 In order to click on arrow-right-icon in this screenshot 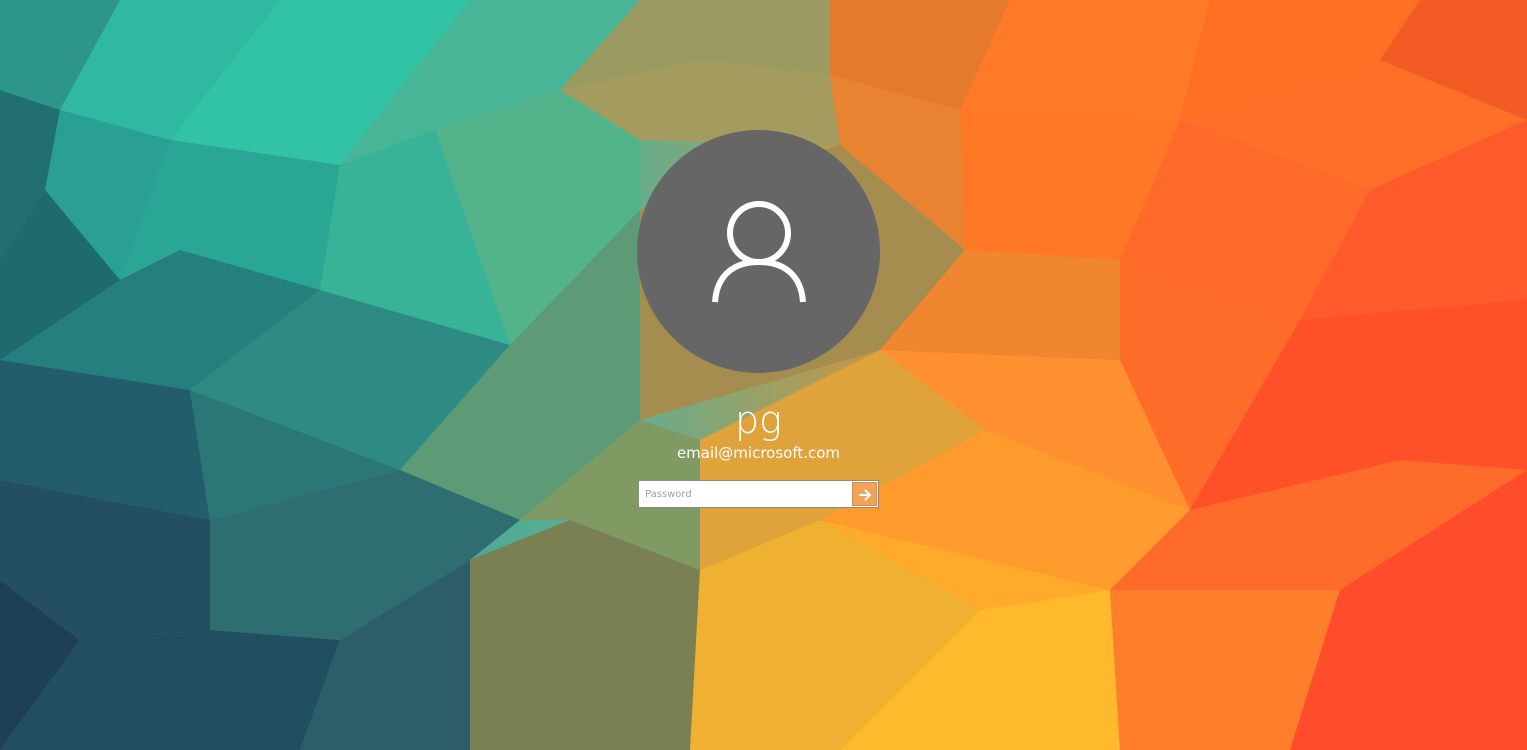, I will do `click(865, 495)`.